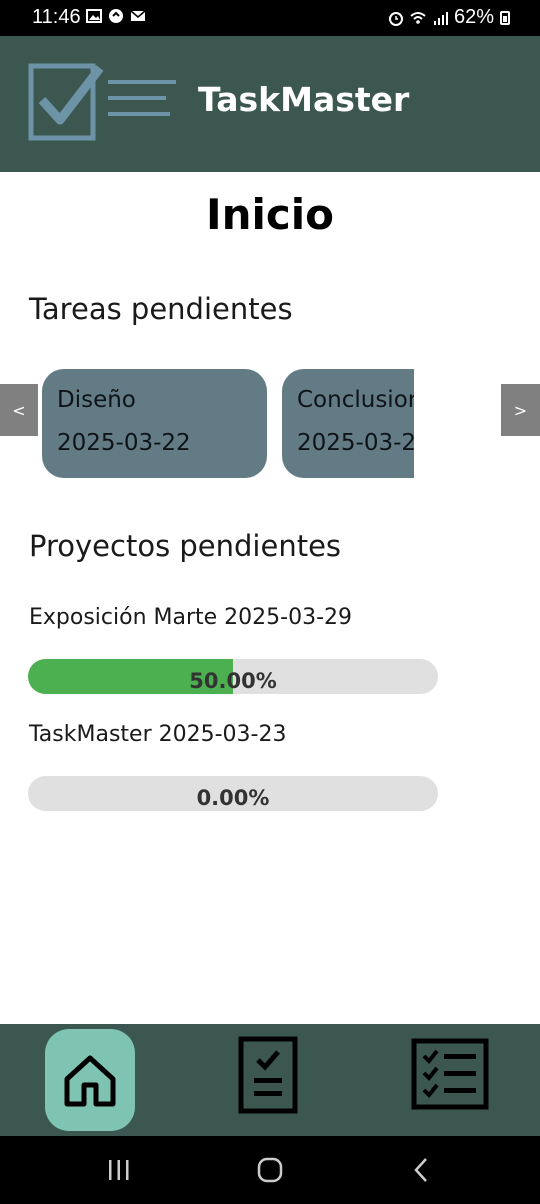 The height and width of the screenshot is (1204, 540). I want to click on task-date: 2025-03-22, so click(124, 443).